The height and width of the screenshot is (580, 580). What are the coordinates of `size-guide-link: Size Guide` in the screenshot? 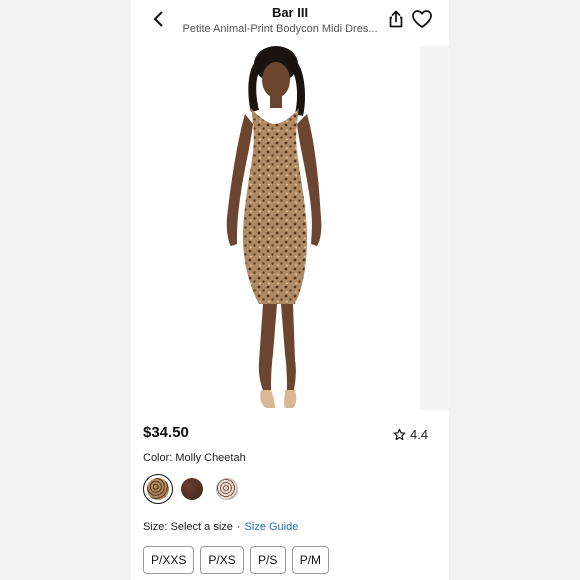 It's located at (272, 527).